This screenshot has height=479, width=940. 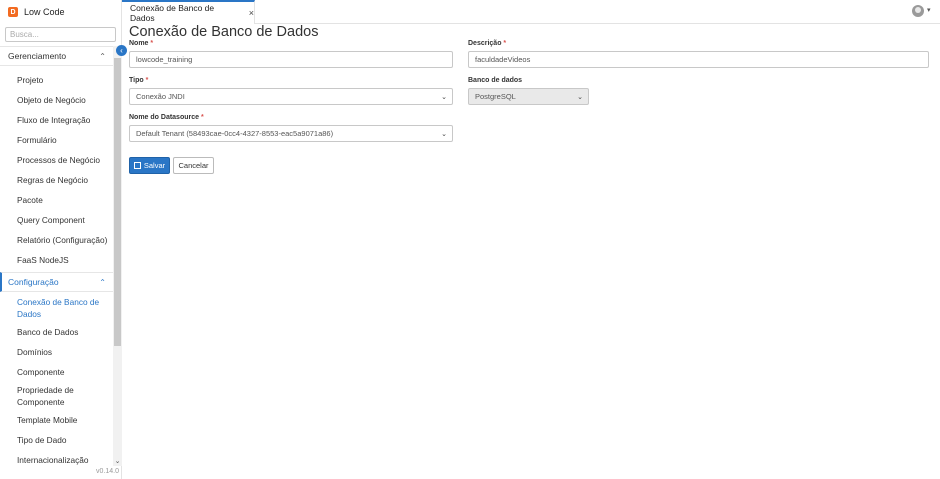 I want to click on collapse-sidebar-button: ‹, so click(x=121, y=50).